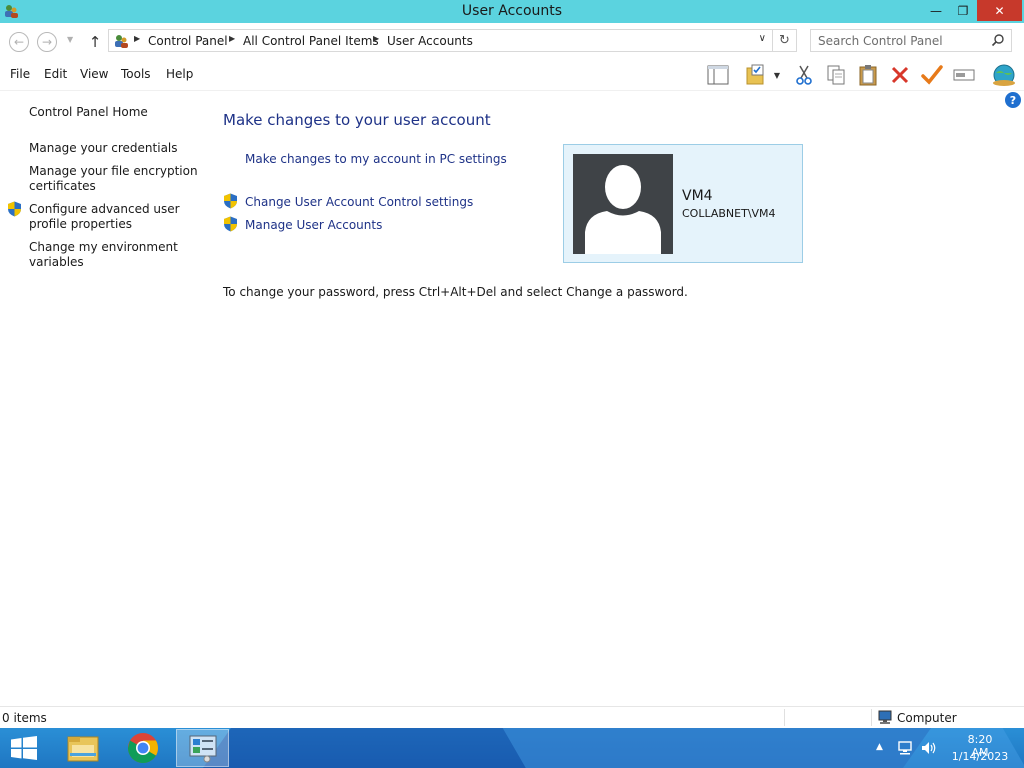 The width and height of the screenshot is (1024, 768). I want to click on back-arrow-icon: ←, so click(19, 42).